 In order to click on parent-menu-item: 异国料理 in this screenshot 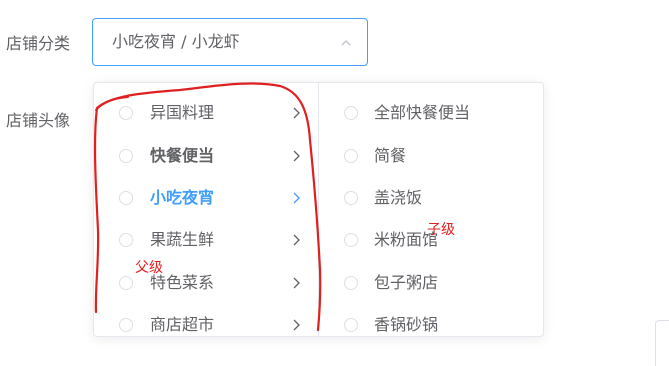, I will do `click(206, 113)`.